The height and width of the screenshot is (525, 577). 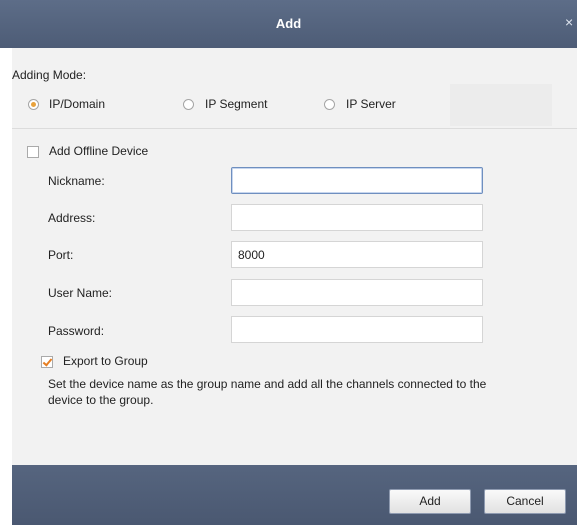 What do you see at coordinates (294, 128) in the screenshot?
I see `section-divider` at bounding box center [294, 128].